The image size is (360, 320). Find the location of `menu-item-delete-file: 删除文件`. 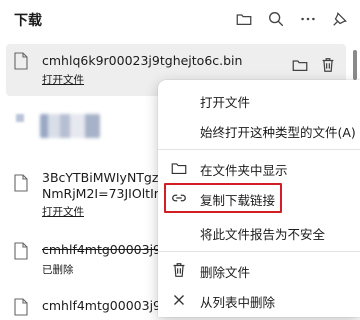

menu-item-delete-file: 删除文件 is located at coordinates (259, 270).